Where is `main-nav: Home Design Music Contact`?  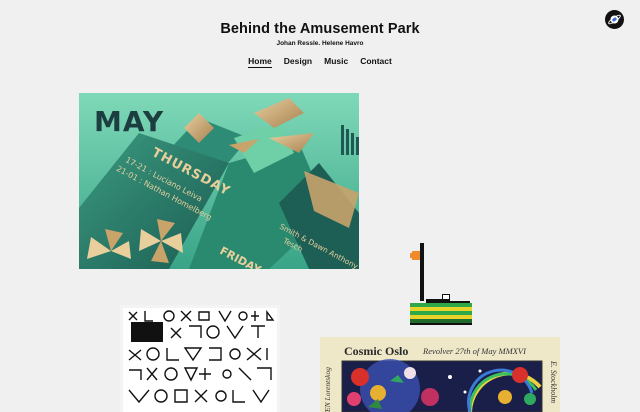 main-nav: Home Design Music Contact is located at coordinates (320, 62).